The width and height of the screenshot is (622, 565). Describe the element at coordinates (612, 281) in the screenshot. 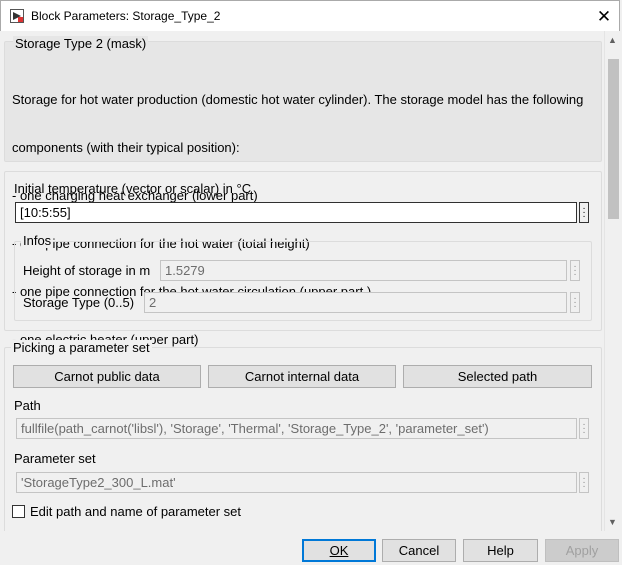

I see `vertical-scrollbar: ▲ ▼` at that location.